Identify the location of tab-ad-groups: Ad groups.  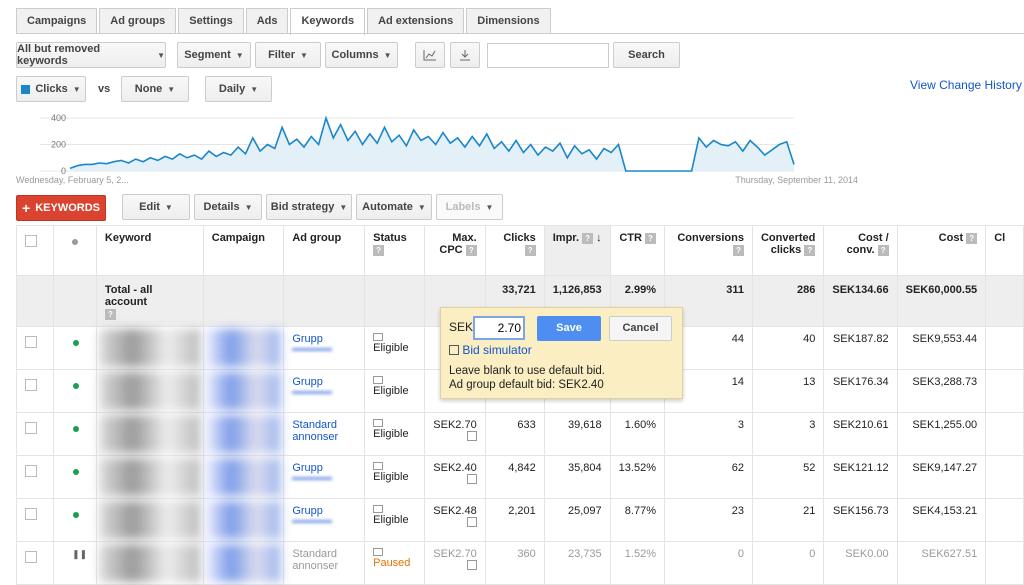
(138, 20).